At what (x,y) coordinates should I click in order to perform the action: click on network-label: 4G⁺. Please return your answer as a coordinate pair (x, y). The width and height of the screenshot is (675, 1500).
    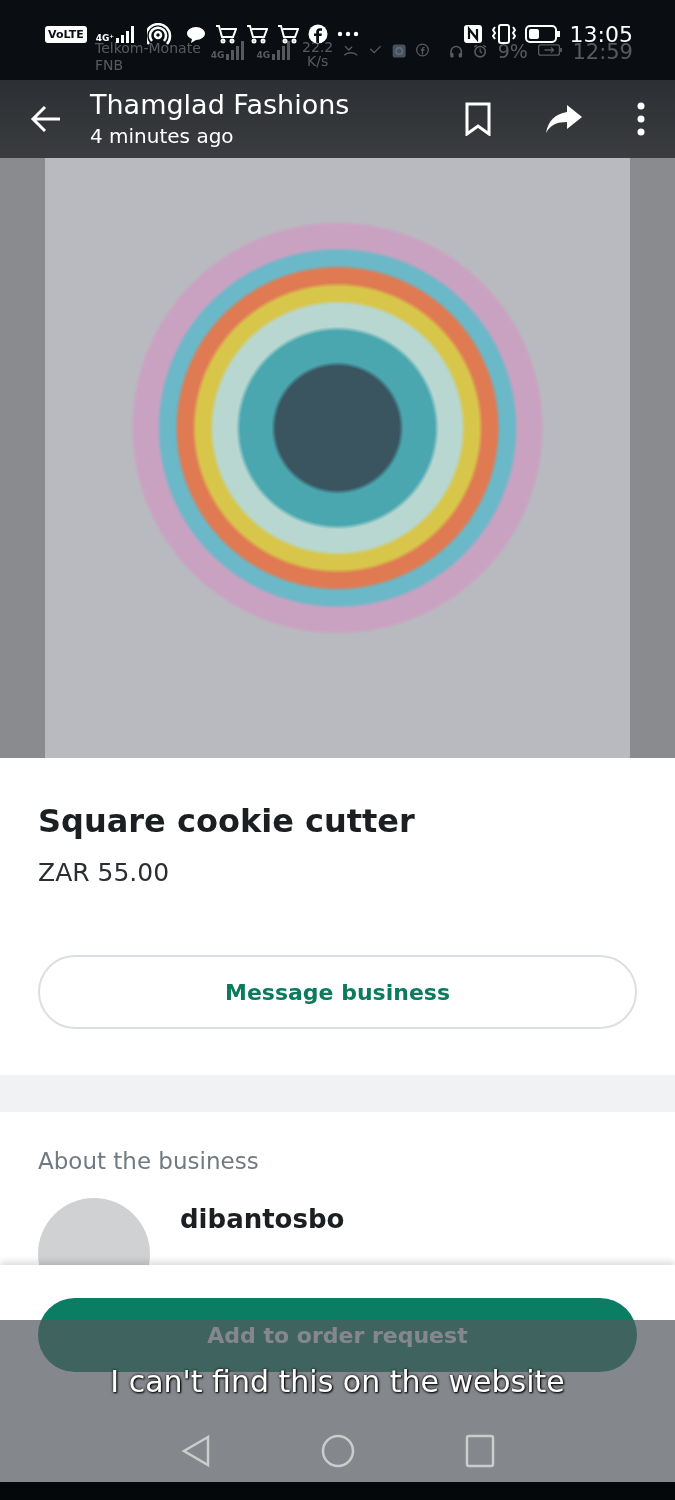
    Looking at the image, I should click on (105, 38).